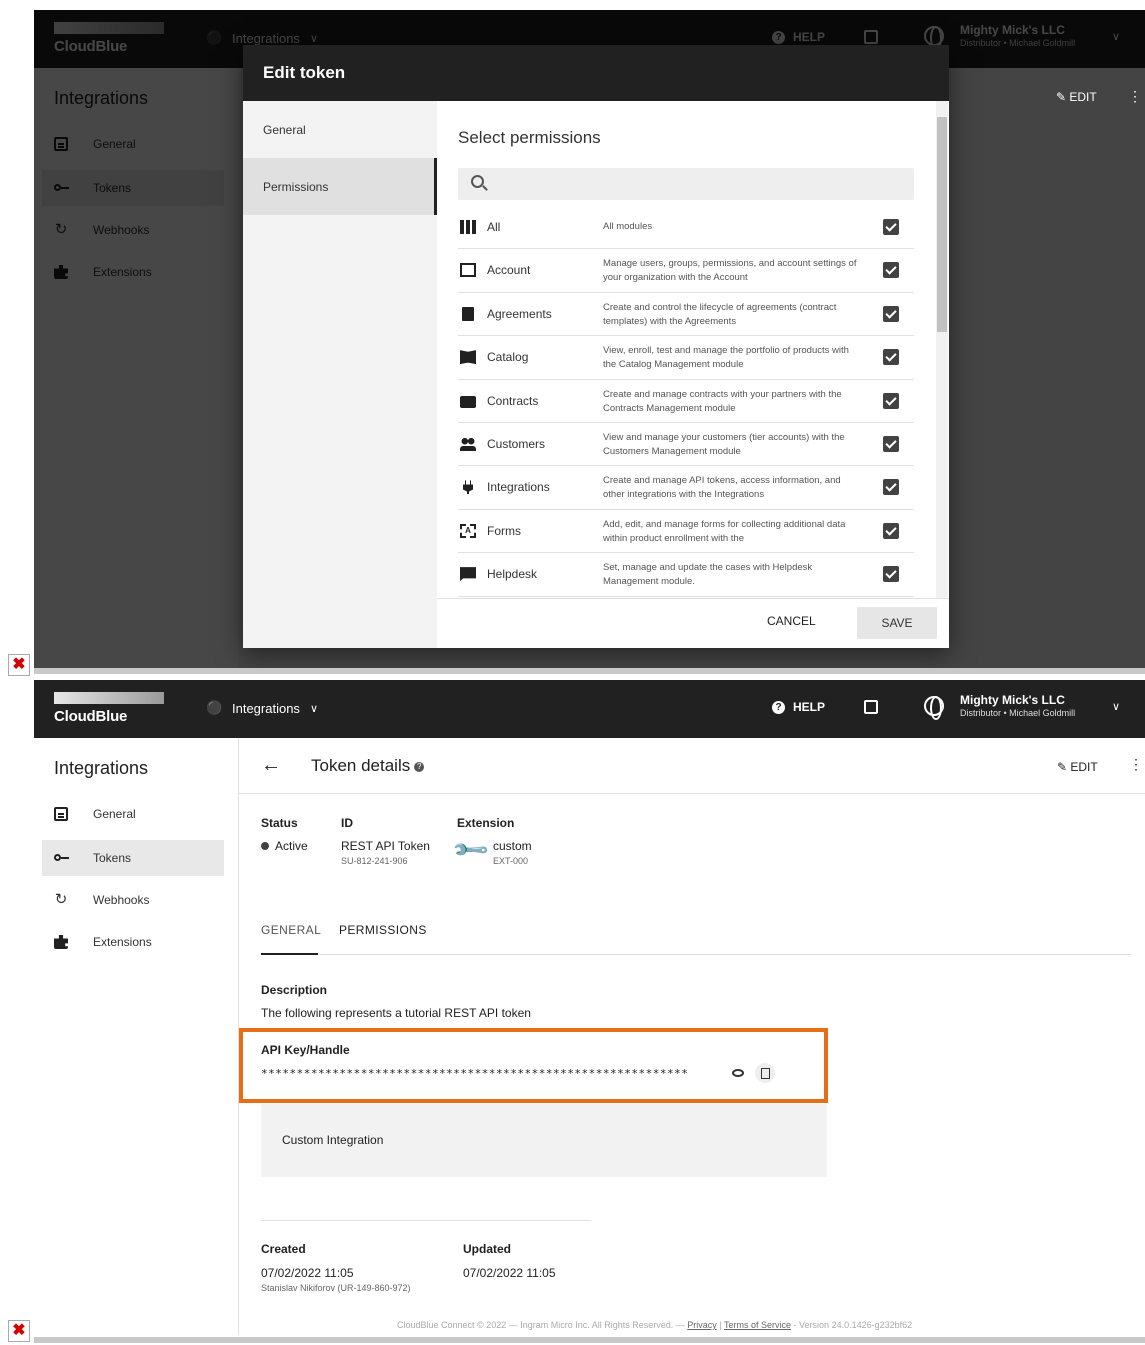 This screenshot has height=1345, width=1145. I want to click on permission-desc: All modules, so click(628, 226).